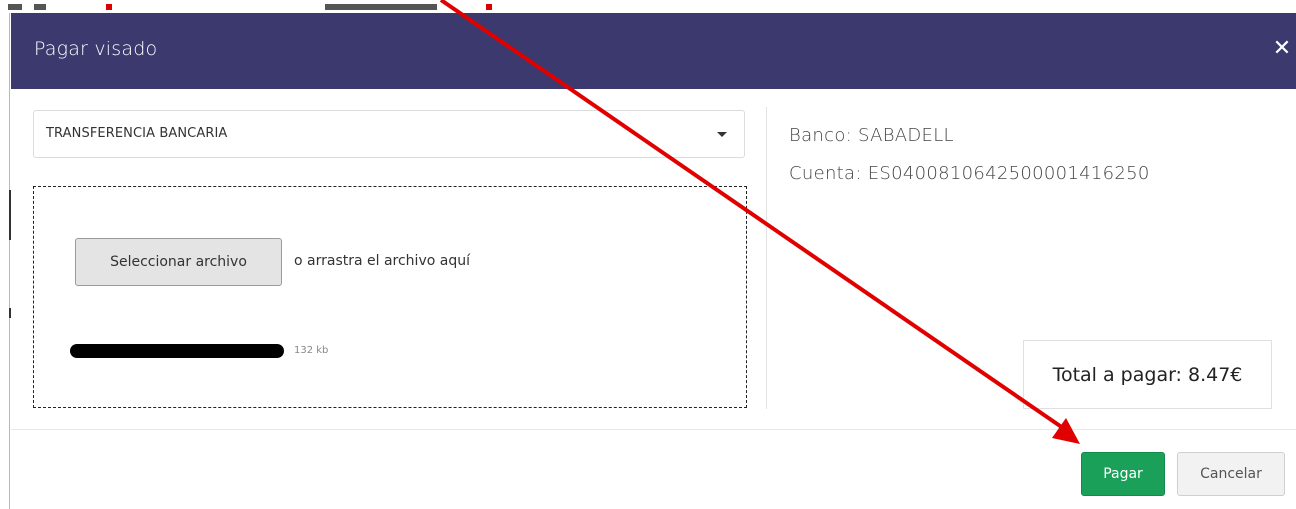  What do you see at coordinates (9, 261) in the screenshot?
I see `background-left-rule` at bounding box center [9, 261].